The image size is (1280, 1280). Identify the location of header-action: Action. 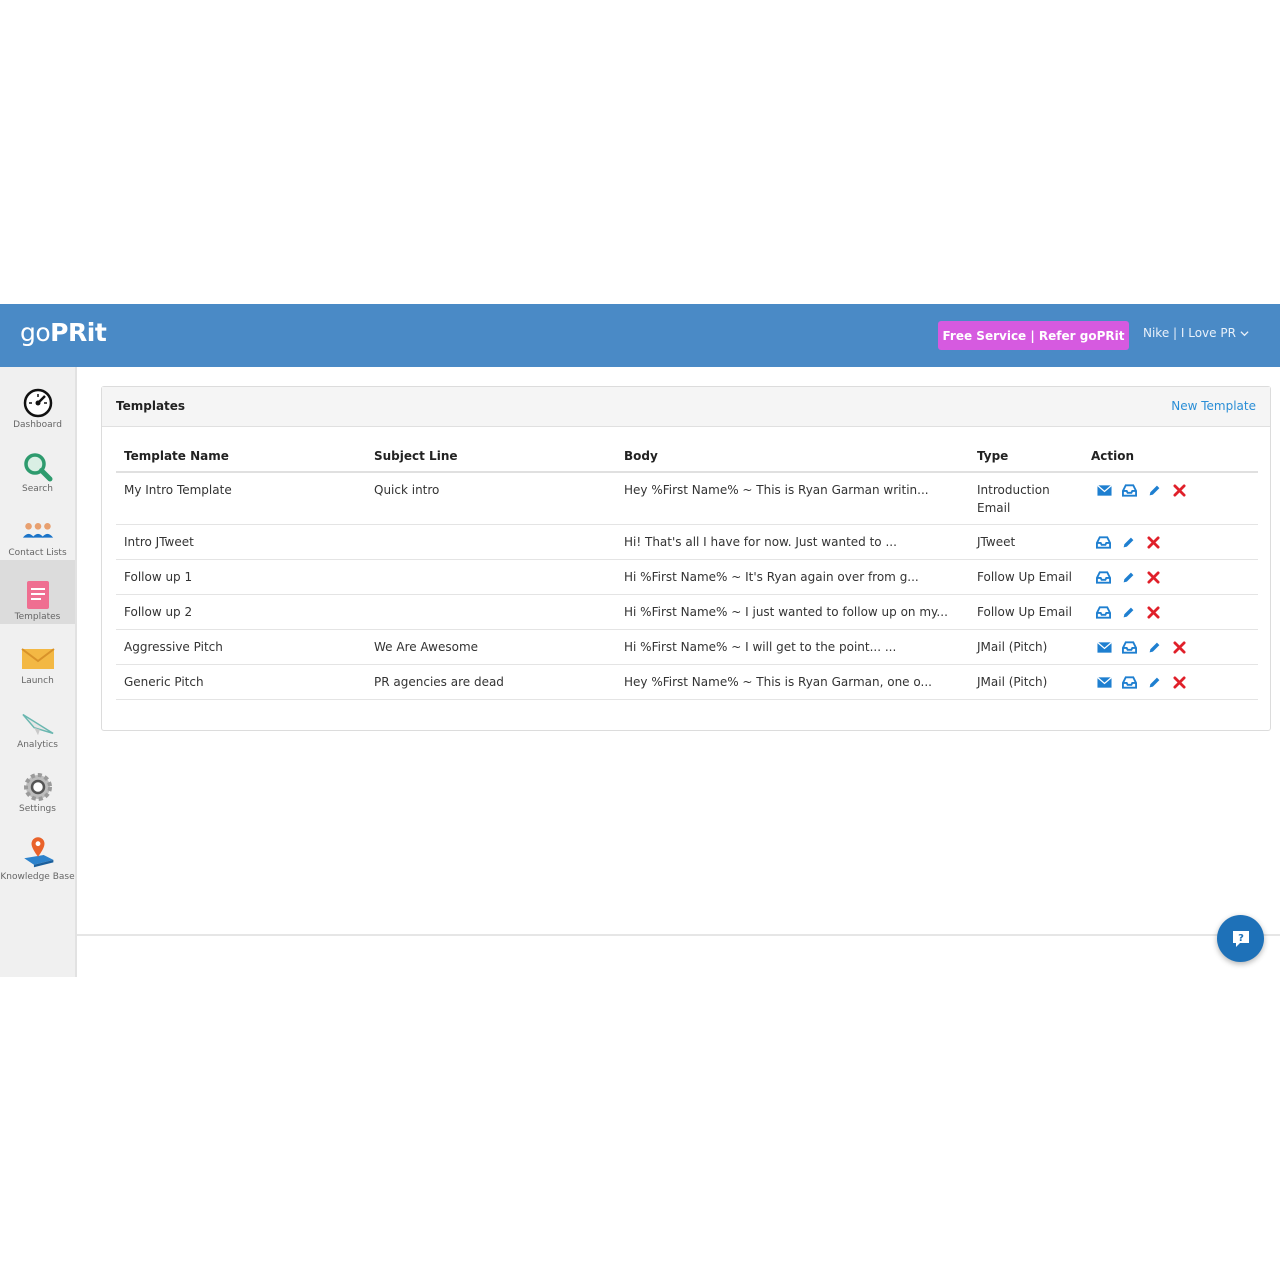
(1113, 456).